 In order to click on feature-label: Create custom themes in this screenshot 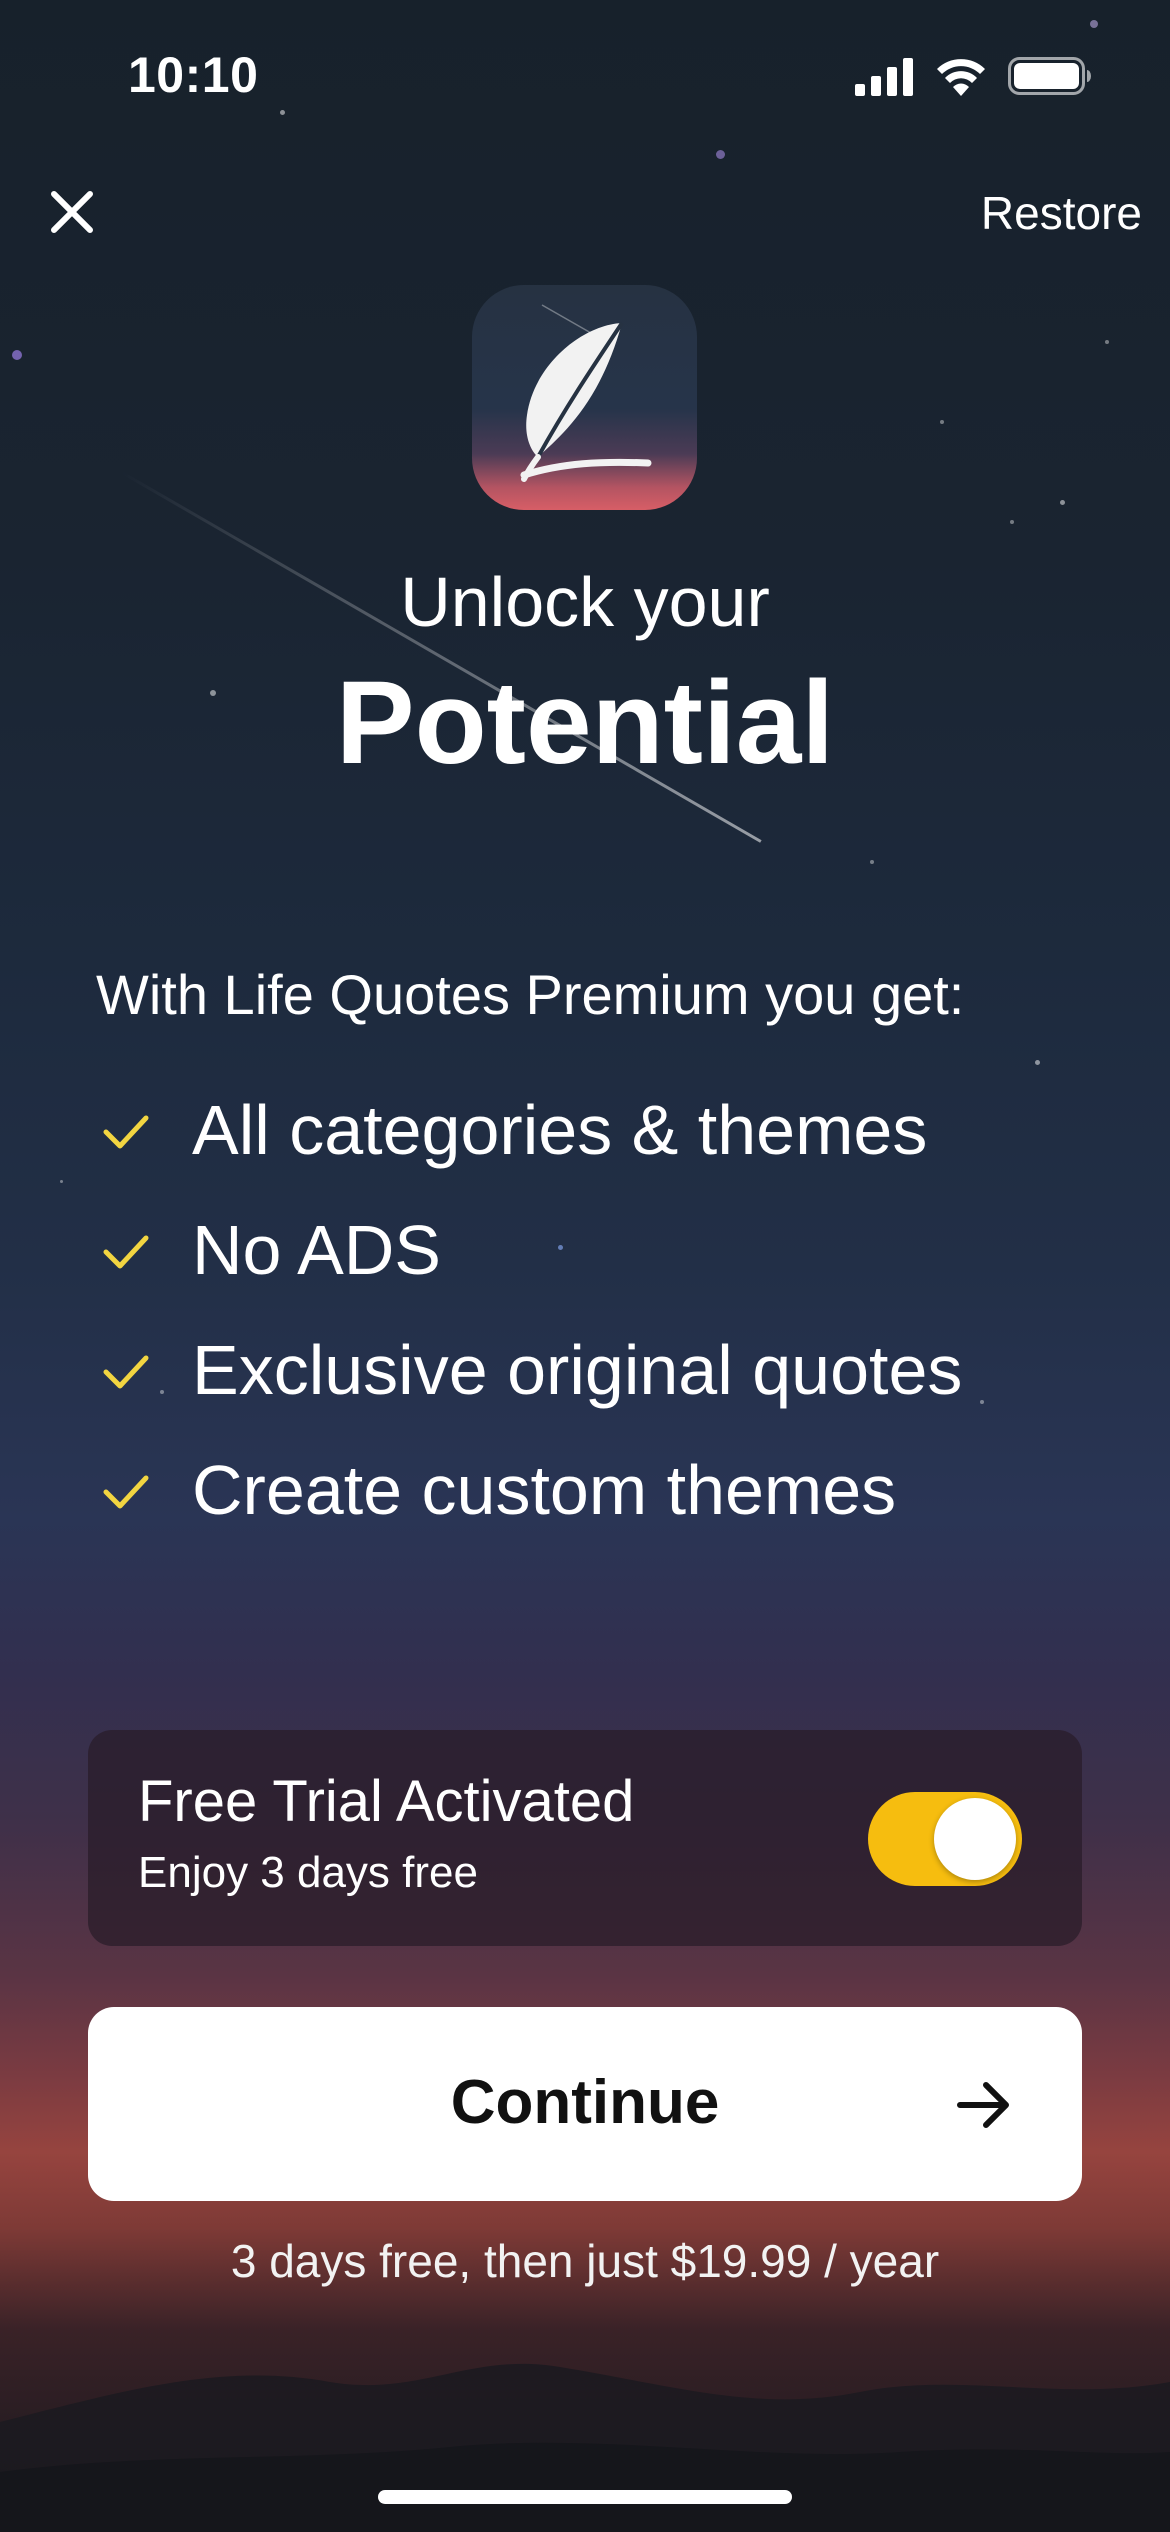, I will do `click(544, 1490)`.